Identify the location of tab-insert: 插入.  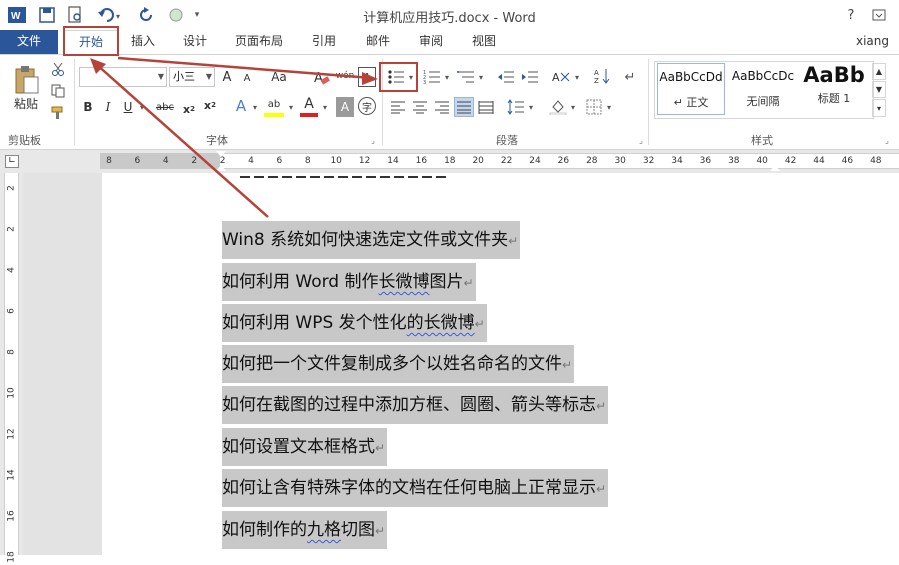
(143, 42).